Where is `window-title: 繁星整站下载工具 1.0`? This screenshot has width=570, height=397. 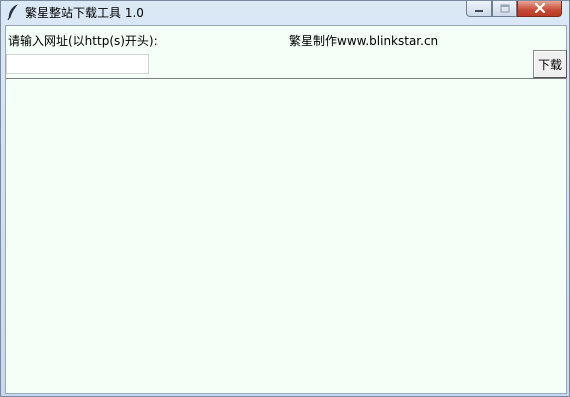
window-title: 繁星整站下载工具 1.0 is located at coordinates (84, 13).